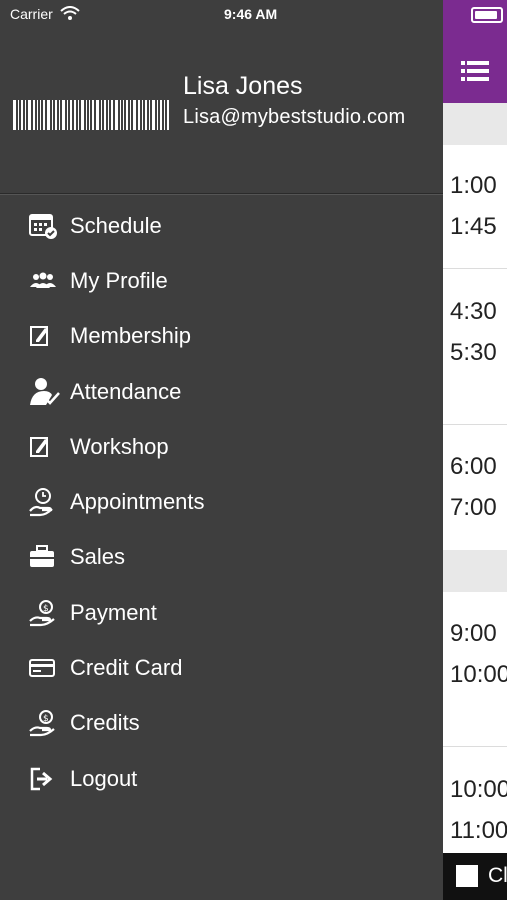 The height and width of the screenshot is (900, 507). Describe the element at coordinates (48, 281) in the screenshot. I see `people-icon` at that location.